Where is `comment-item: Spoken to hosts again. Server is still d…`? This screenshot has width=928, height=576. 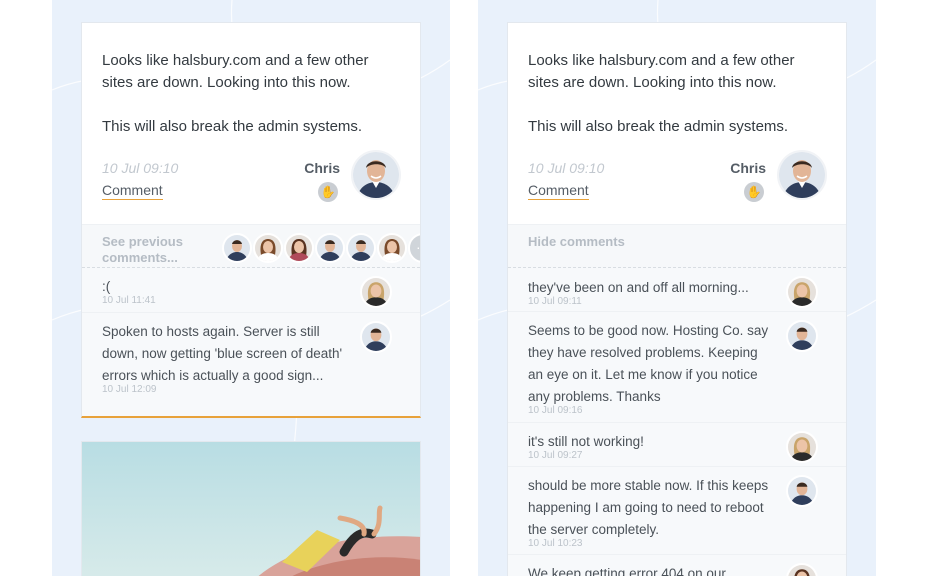 comment-item: Spoken to hosts again. Server is still d… is located at coordinates (251, 364).